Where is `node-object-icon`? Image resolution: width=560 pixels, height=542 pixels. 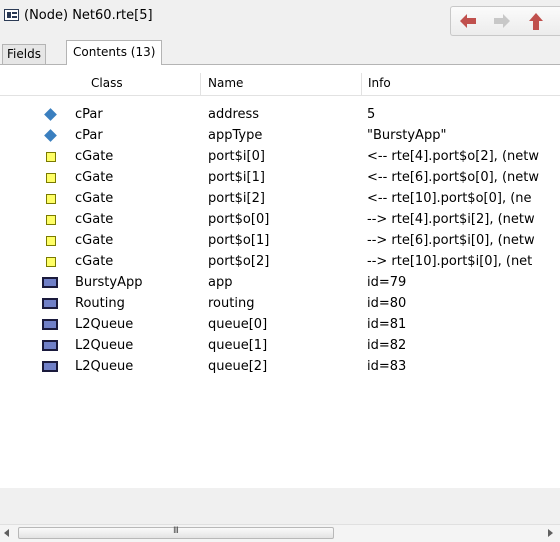
node-object-icon is located at coordinates (11, 15).